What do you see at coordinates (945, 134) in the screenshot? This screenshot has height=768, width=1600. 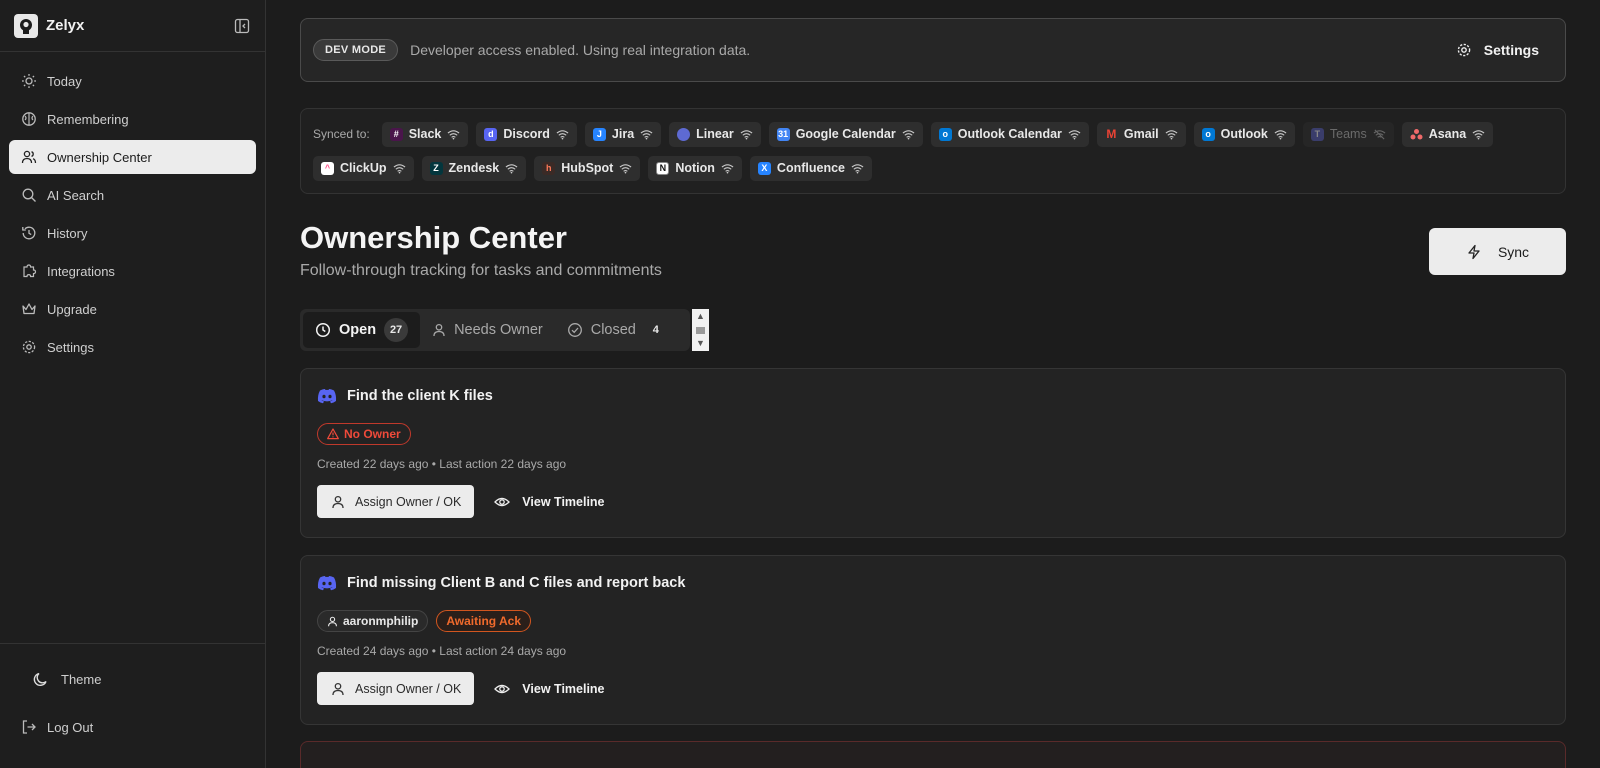 I see `outlook-calendar-icon: o` at bounding box center [945, 134].